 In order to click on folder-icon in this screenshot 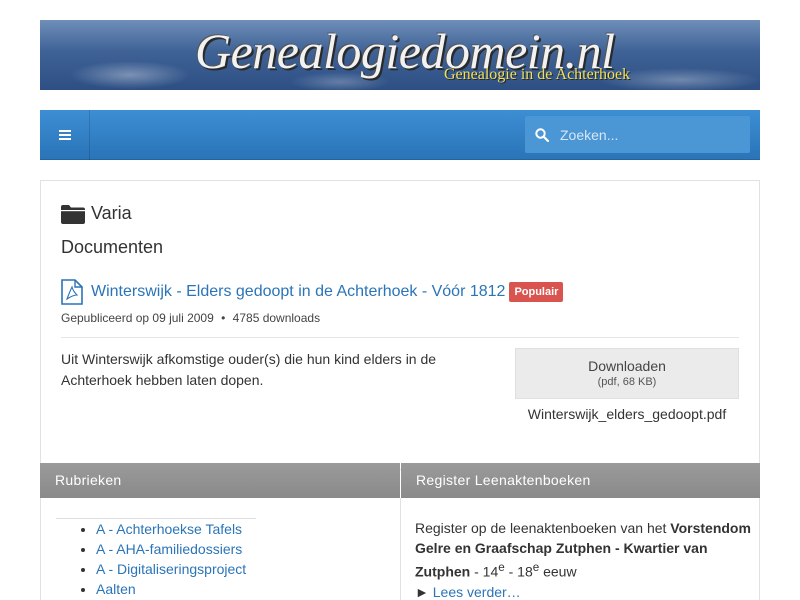, I will do `click(73, 214)`.